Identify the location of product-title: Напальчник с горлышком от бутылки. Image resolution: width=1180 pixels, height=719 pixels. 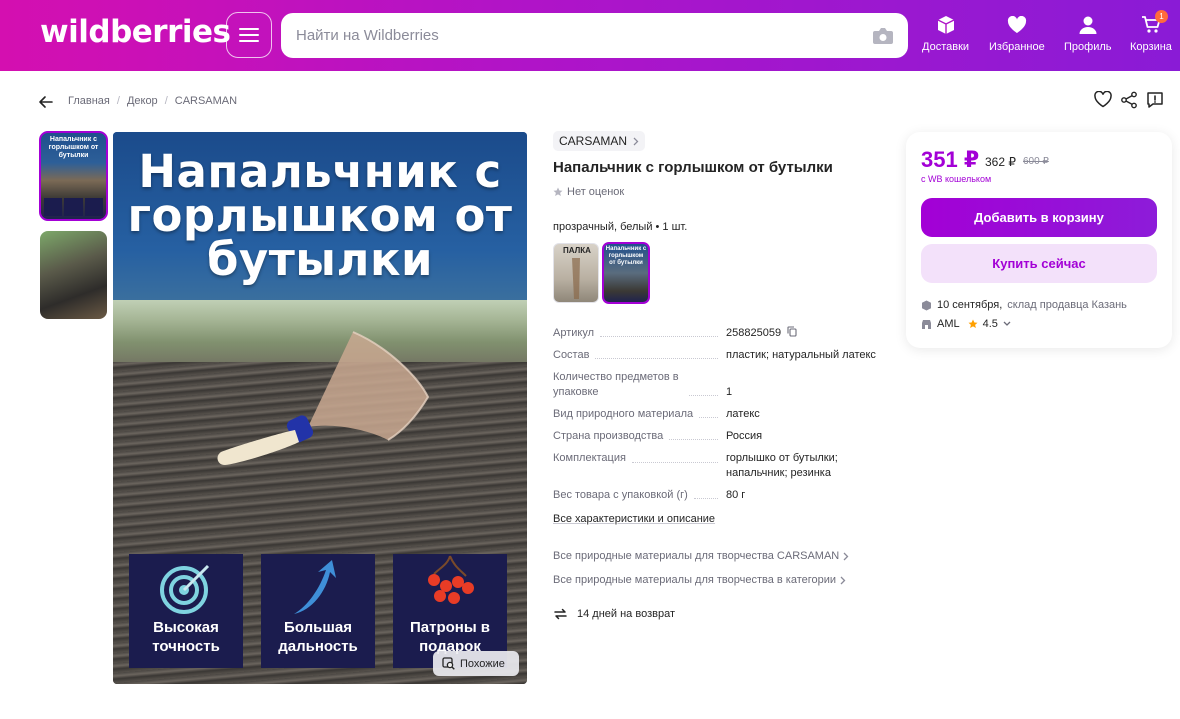
(693, 167).